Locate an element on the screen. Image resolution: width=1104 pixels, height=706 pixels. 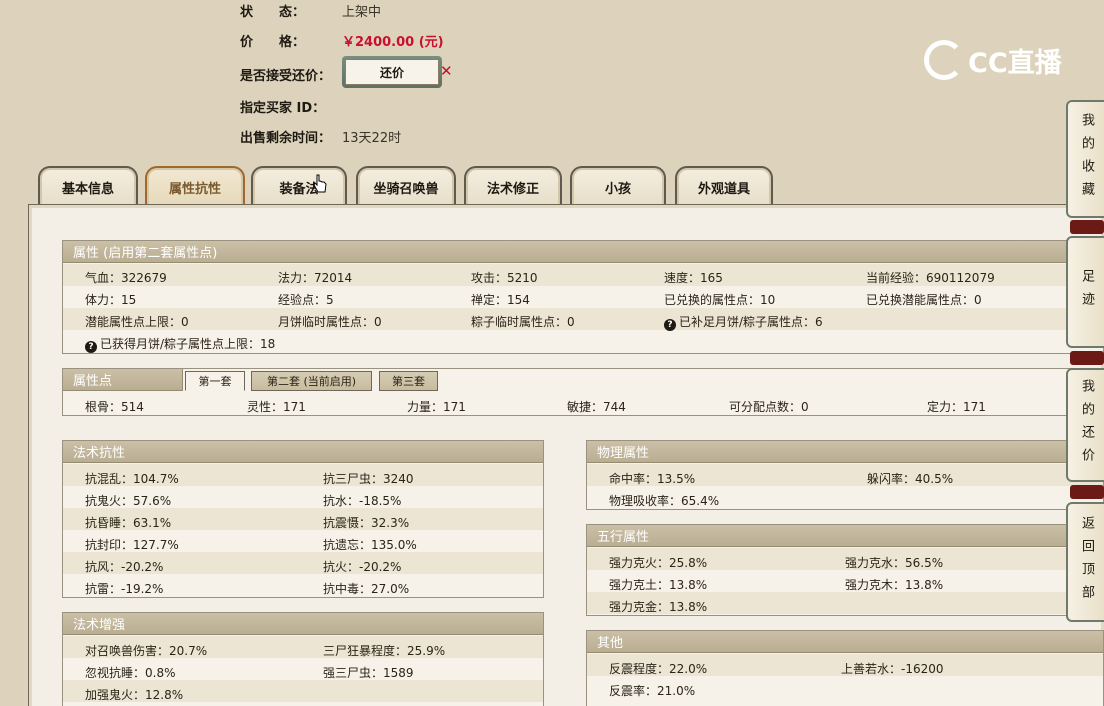
section-title: 法术抗性 is located at coordinates (303, 452).